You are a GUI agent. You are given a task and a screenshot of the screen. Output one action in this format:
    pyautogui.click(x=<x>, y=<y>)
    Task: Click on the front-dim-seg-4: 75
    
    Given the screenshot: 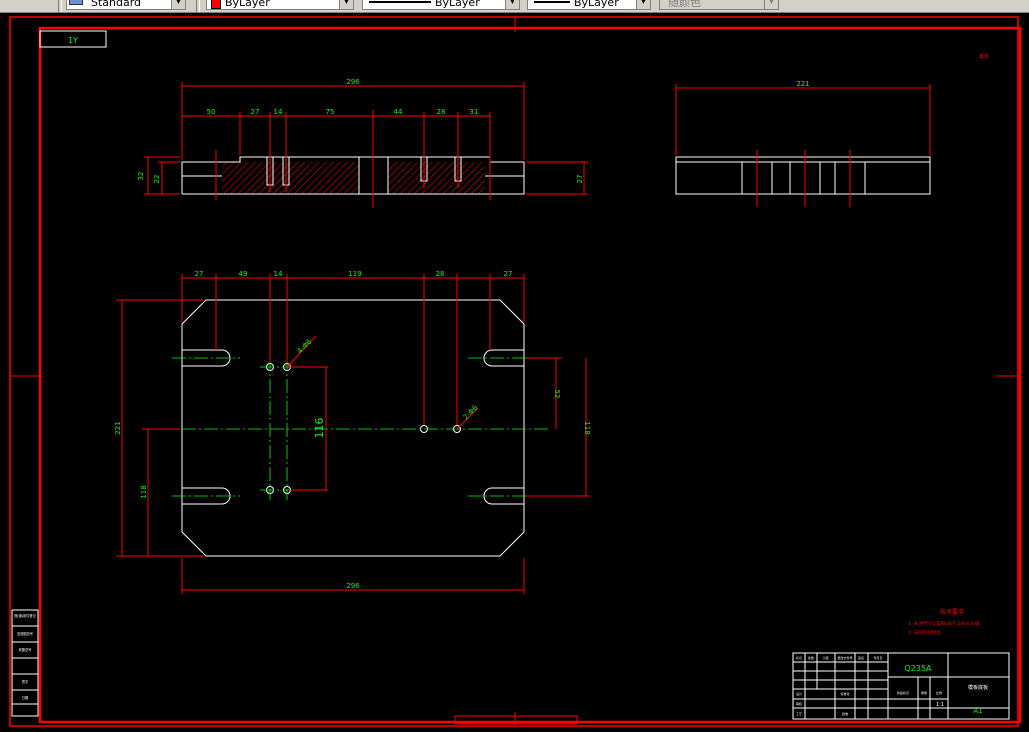 What is the action you would take?
    pyautogui.click(x=330, y=112)
    